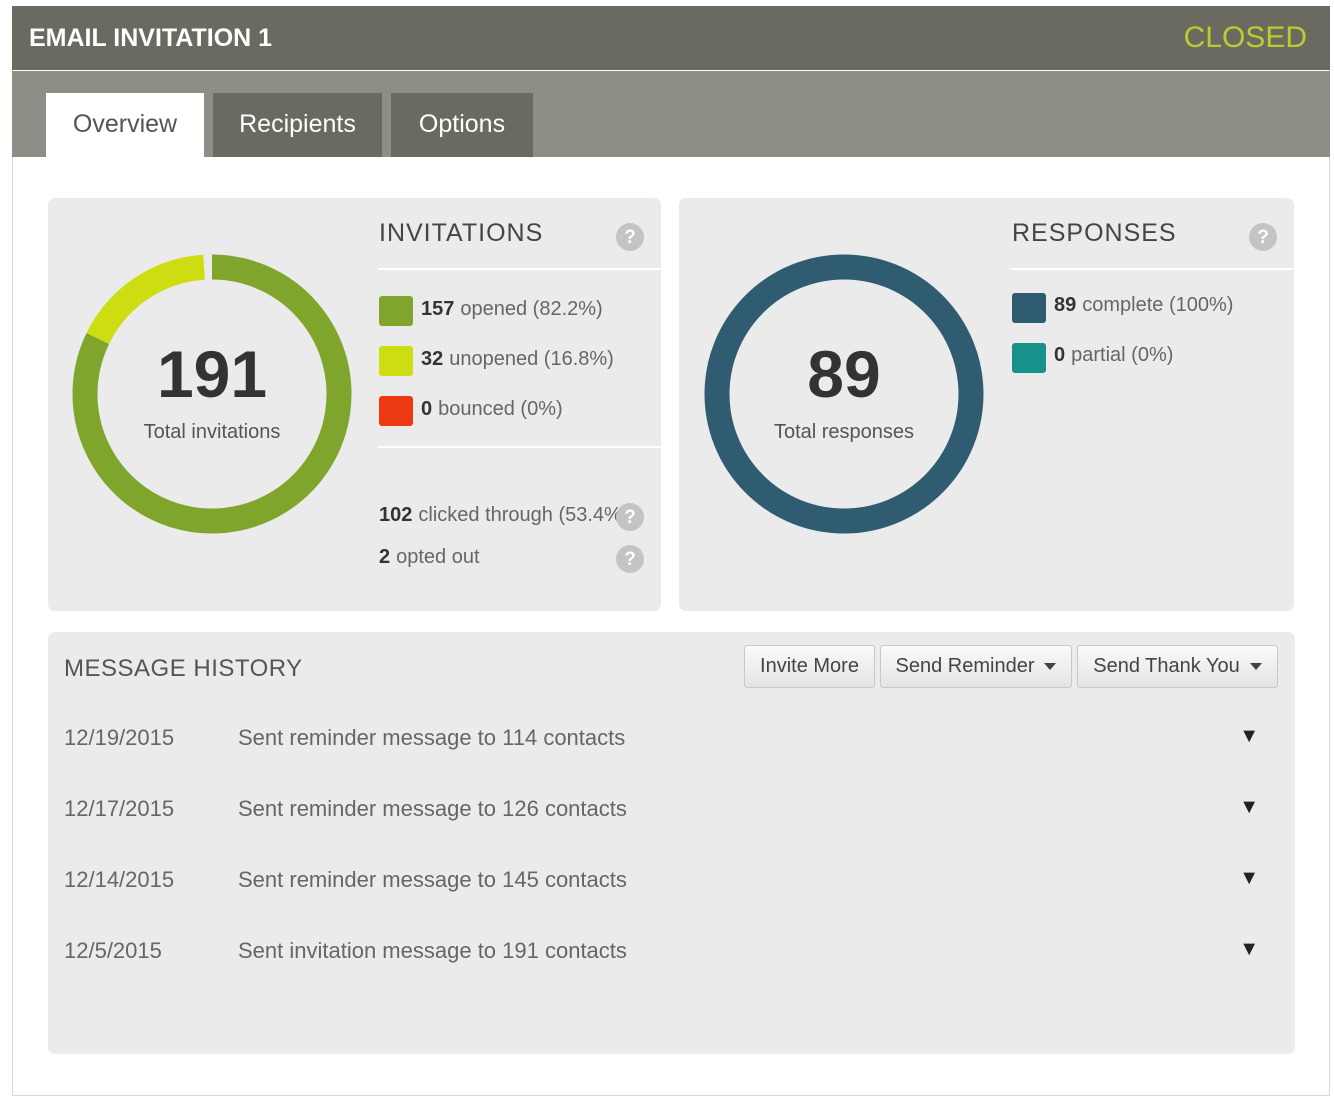 The height and width of the screenshot is (1107, 1334). Describe the element at coordinates (1029, 358) in the screenshot. I see `partial-swatch` at that location.